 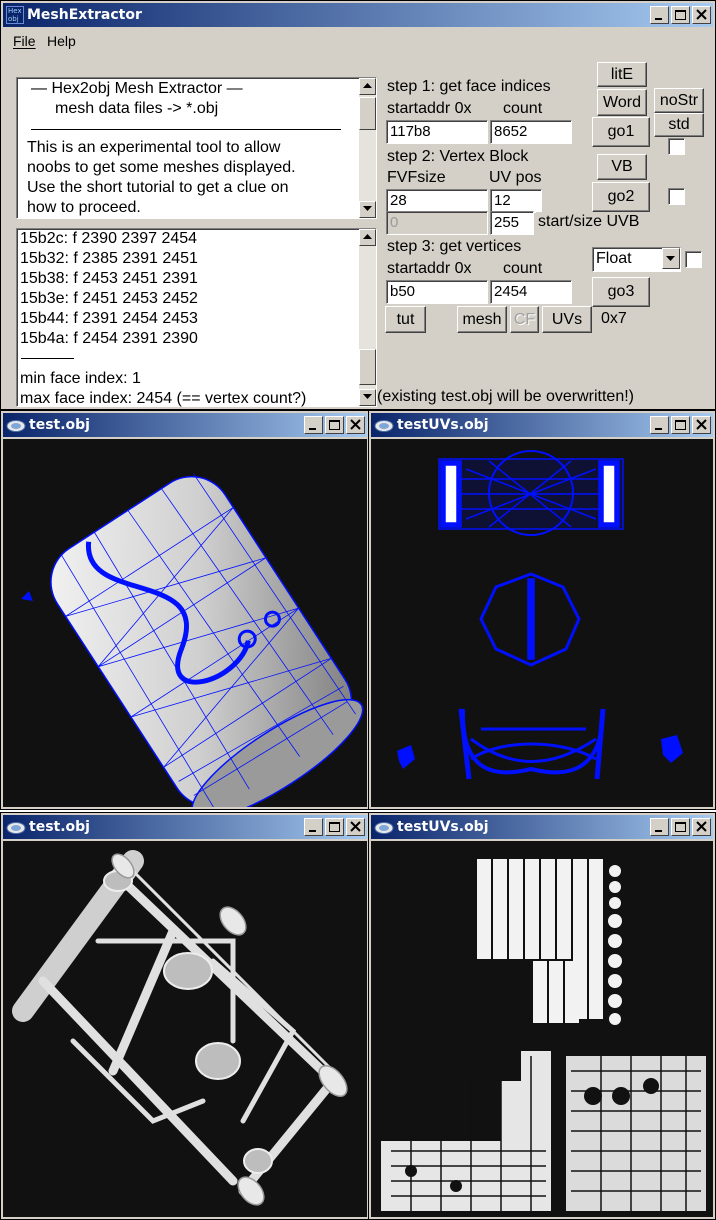 What do you see at coordinates (622, 102) in the screenshot?
I see `word-button: Word` at bounding box center [622, 102].